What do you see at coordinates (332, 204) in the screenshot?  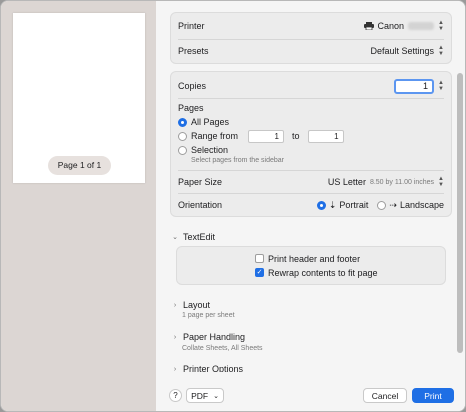 I see `portrait-icon: ⇣` at bounding box center [332, 204].